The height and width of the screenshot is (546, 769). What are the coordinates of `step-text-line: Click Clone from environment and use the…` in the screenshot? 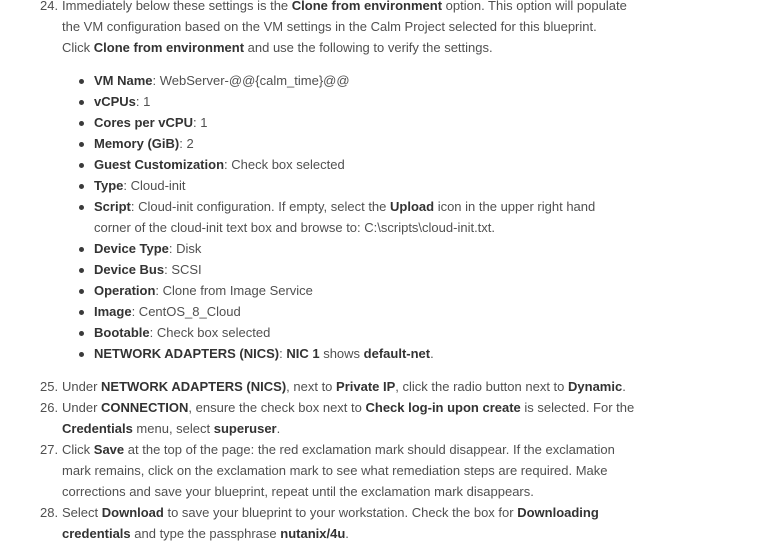 It's located at (277, 49).